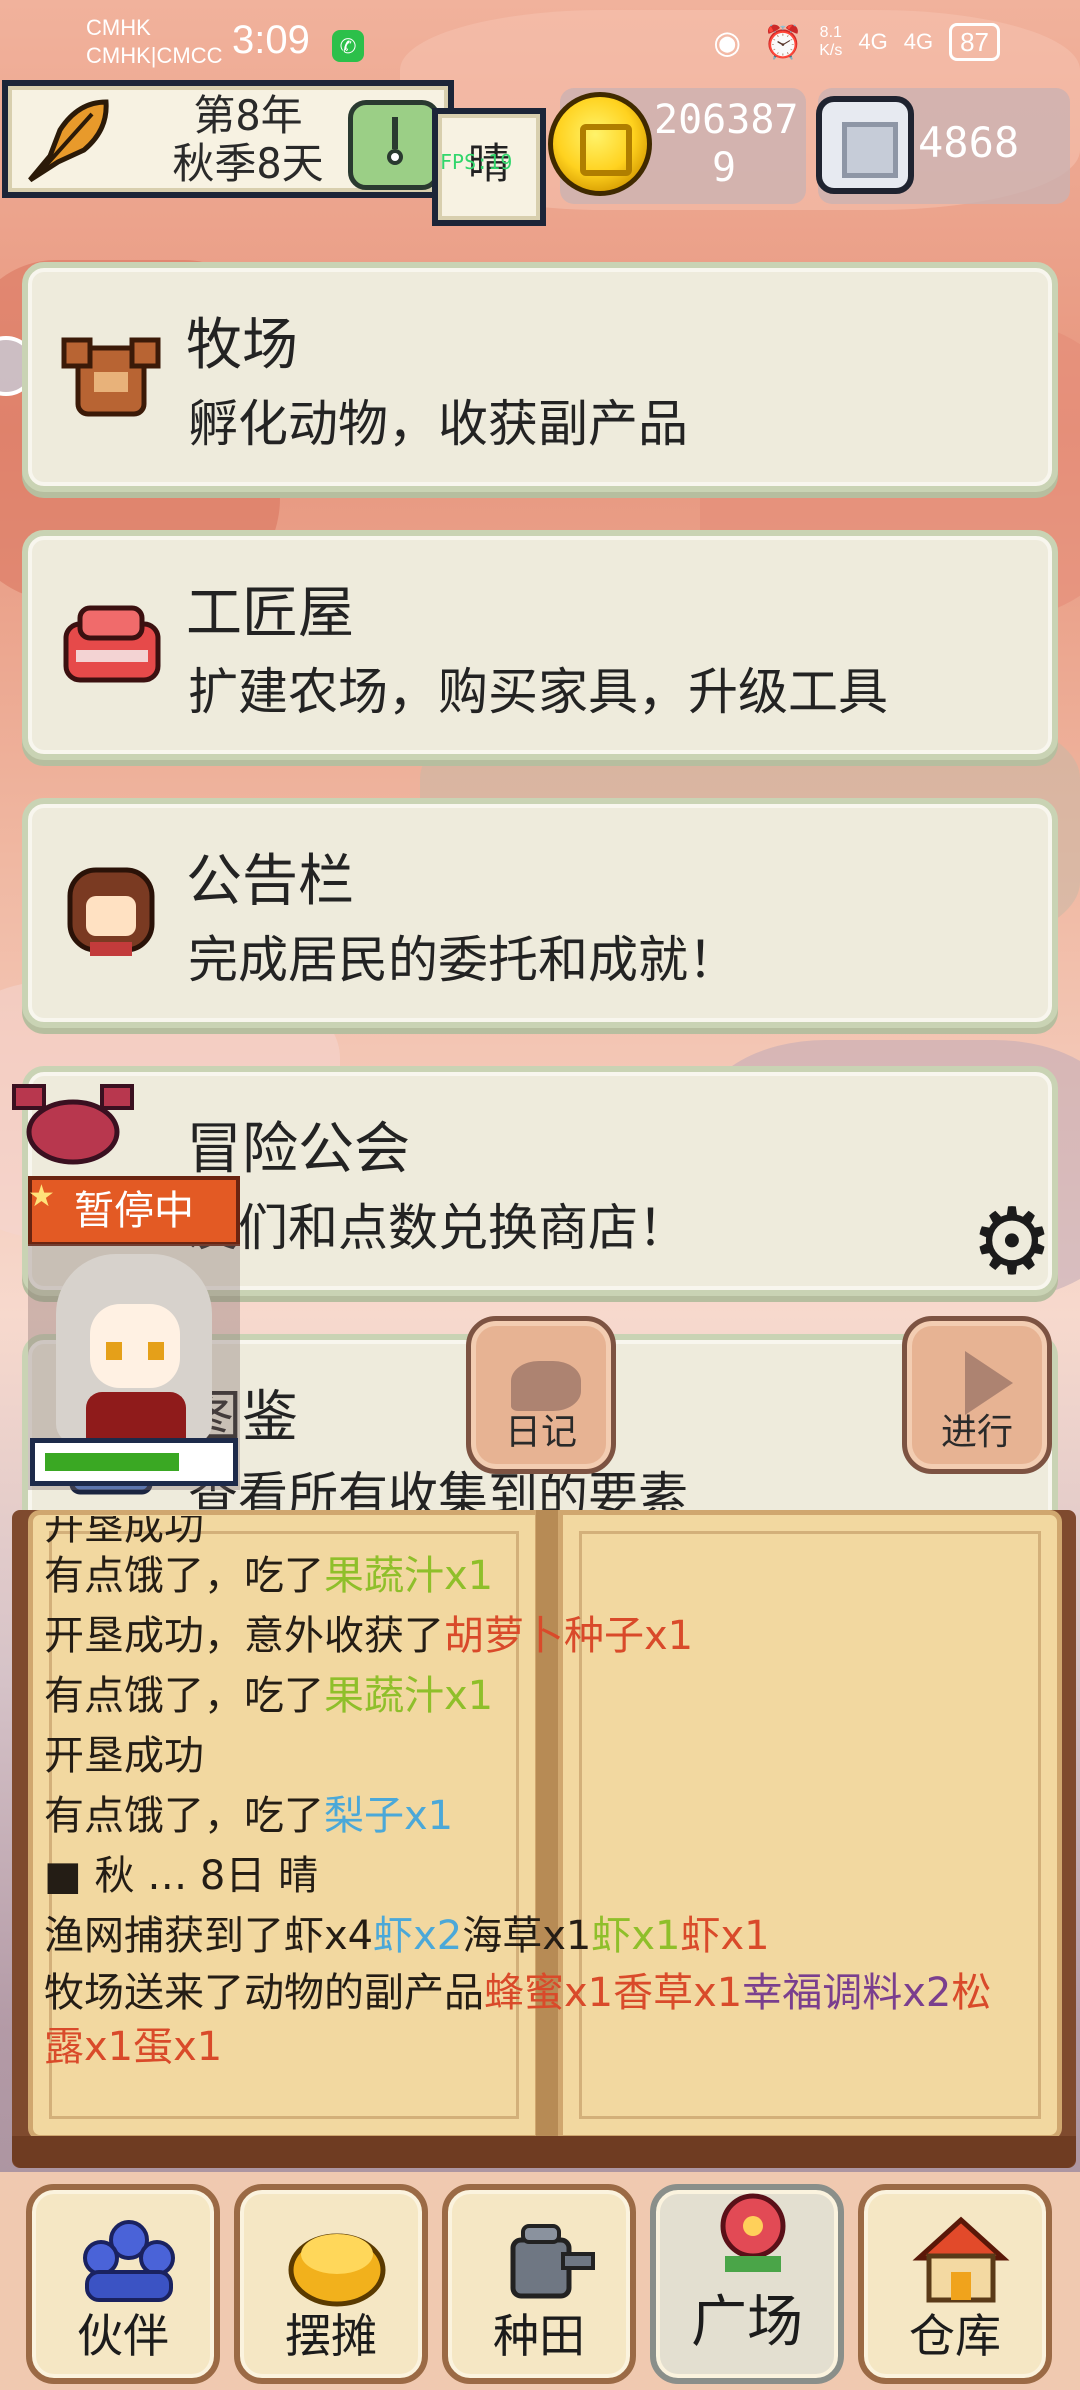 The image size is (1080, 2390). What do you see at coordinates (154, 55) in the screenshot?
I see `carrier-2: CMHK|CMCC` at bounding box center [154, 55].